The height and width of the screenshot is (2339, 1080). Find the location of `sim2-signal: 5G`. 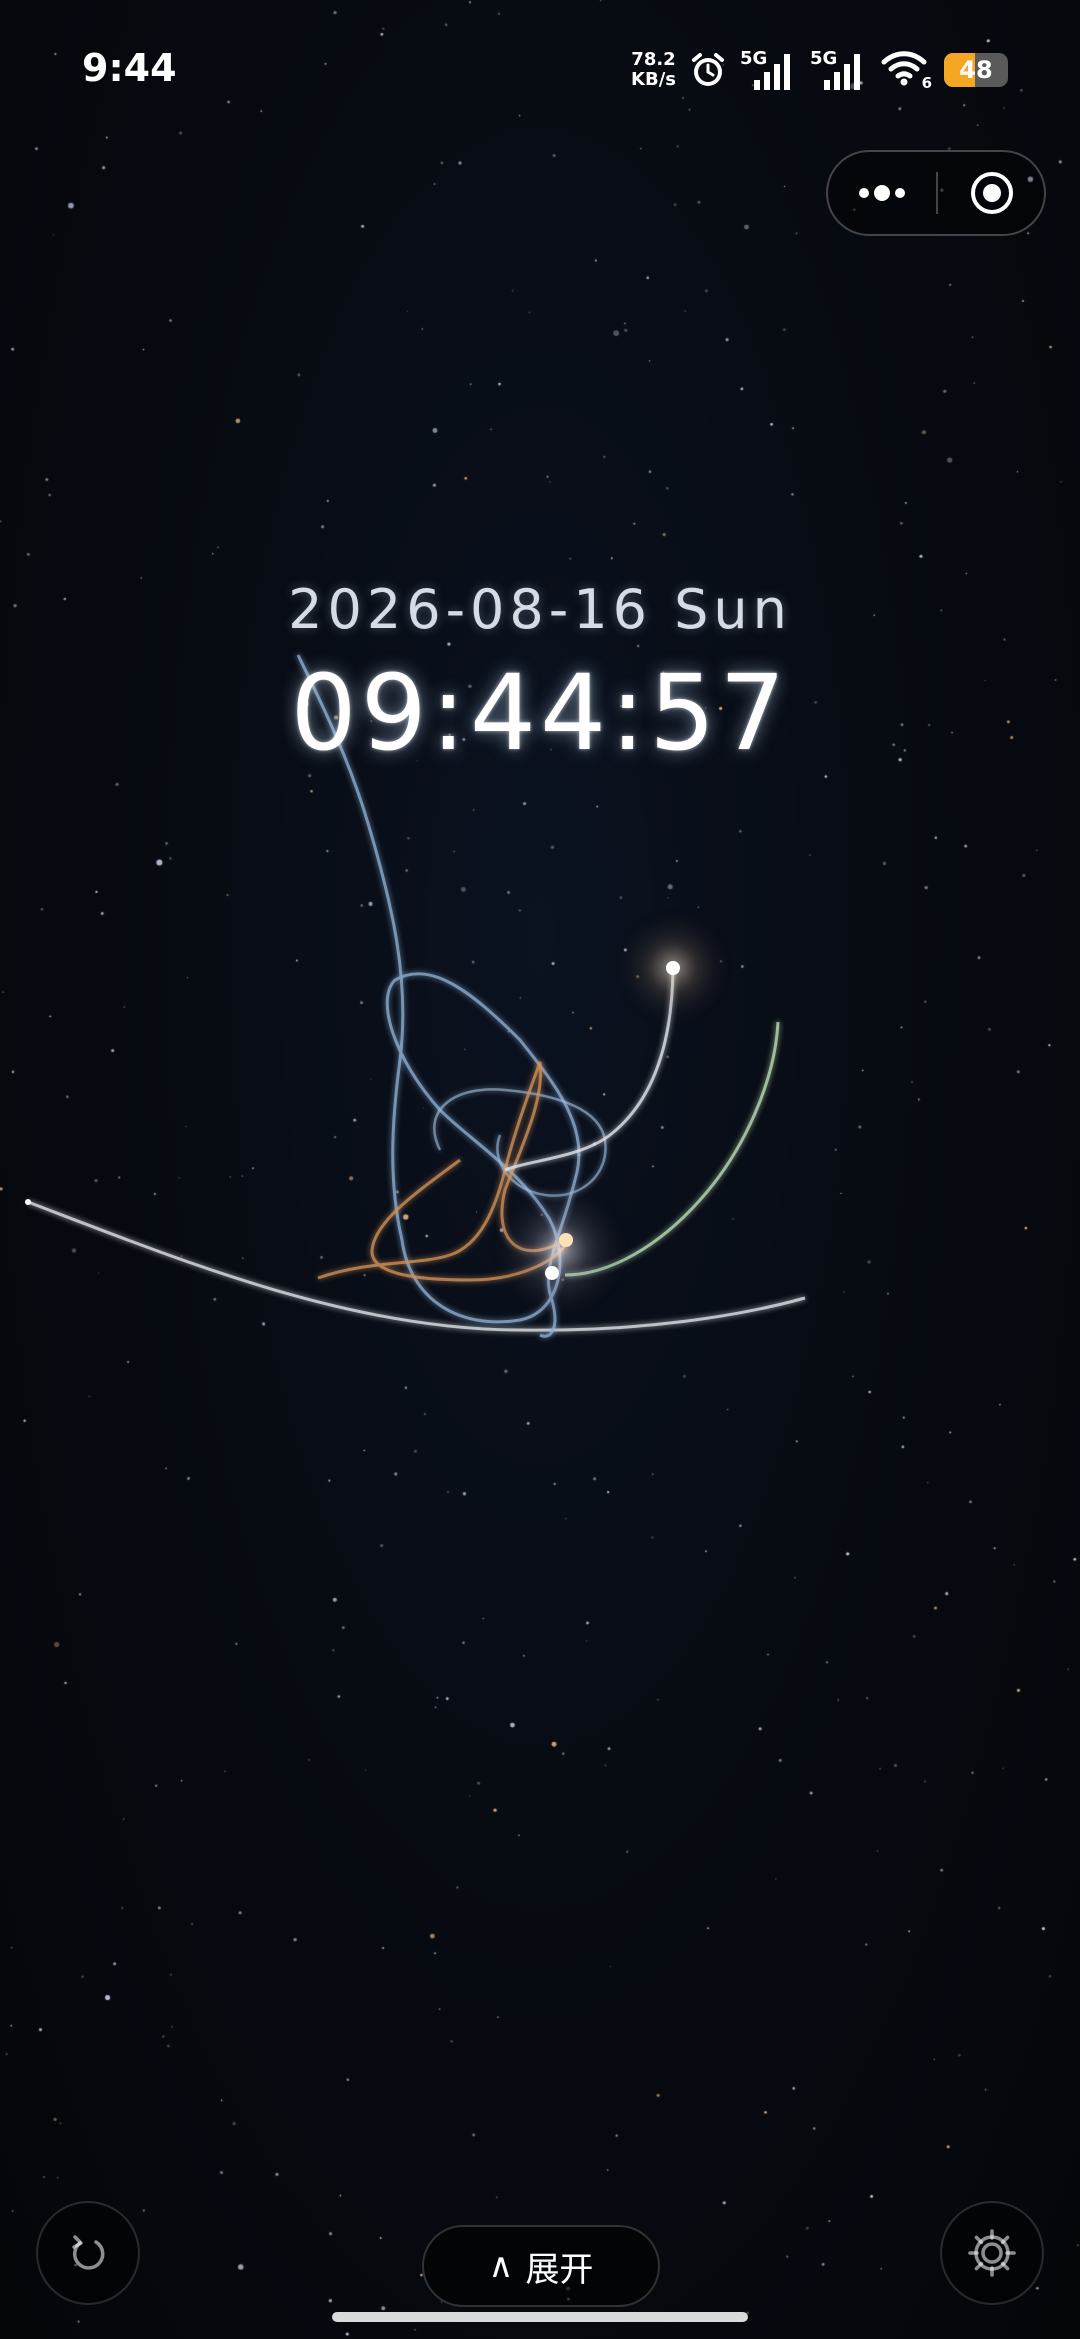

sim2-signal: 5G is located at coordinates (839, 70).